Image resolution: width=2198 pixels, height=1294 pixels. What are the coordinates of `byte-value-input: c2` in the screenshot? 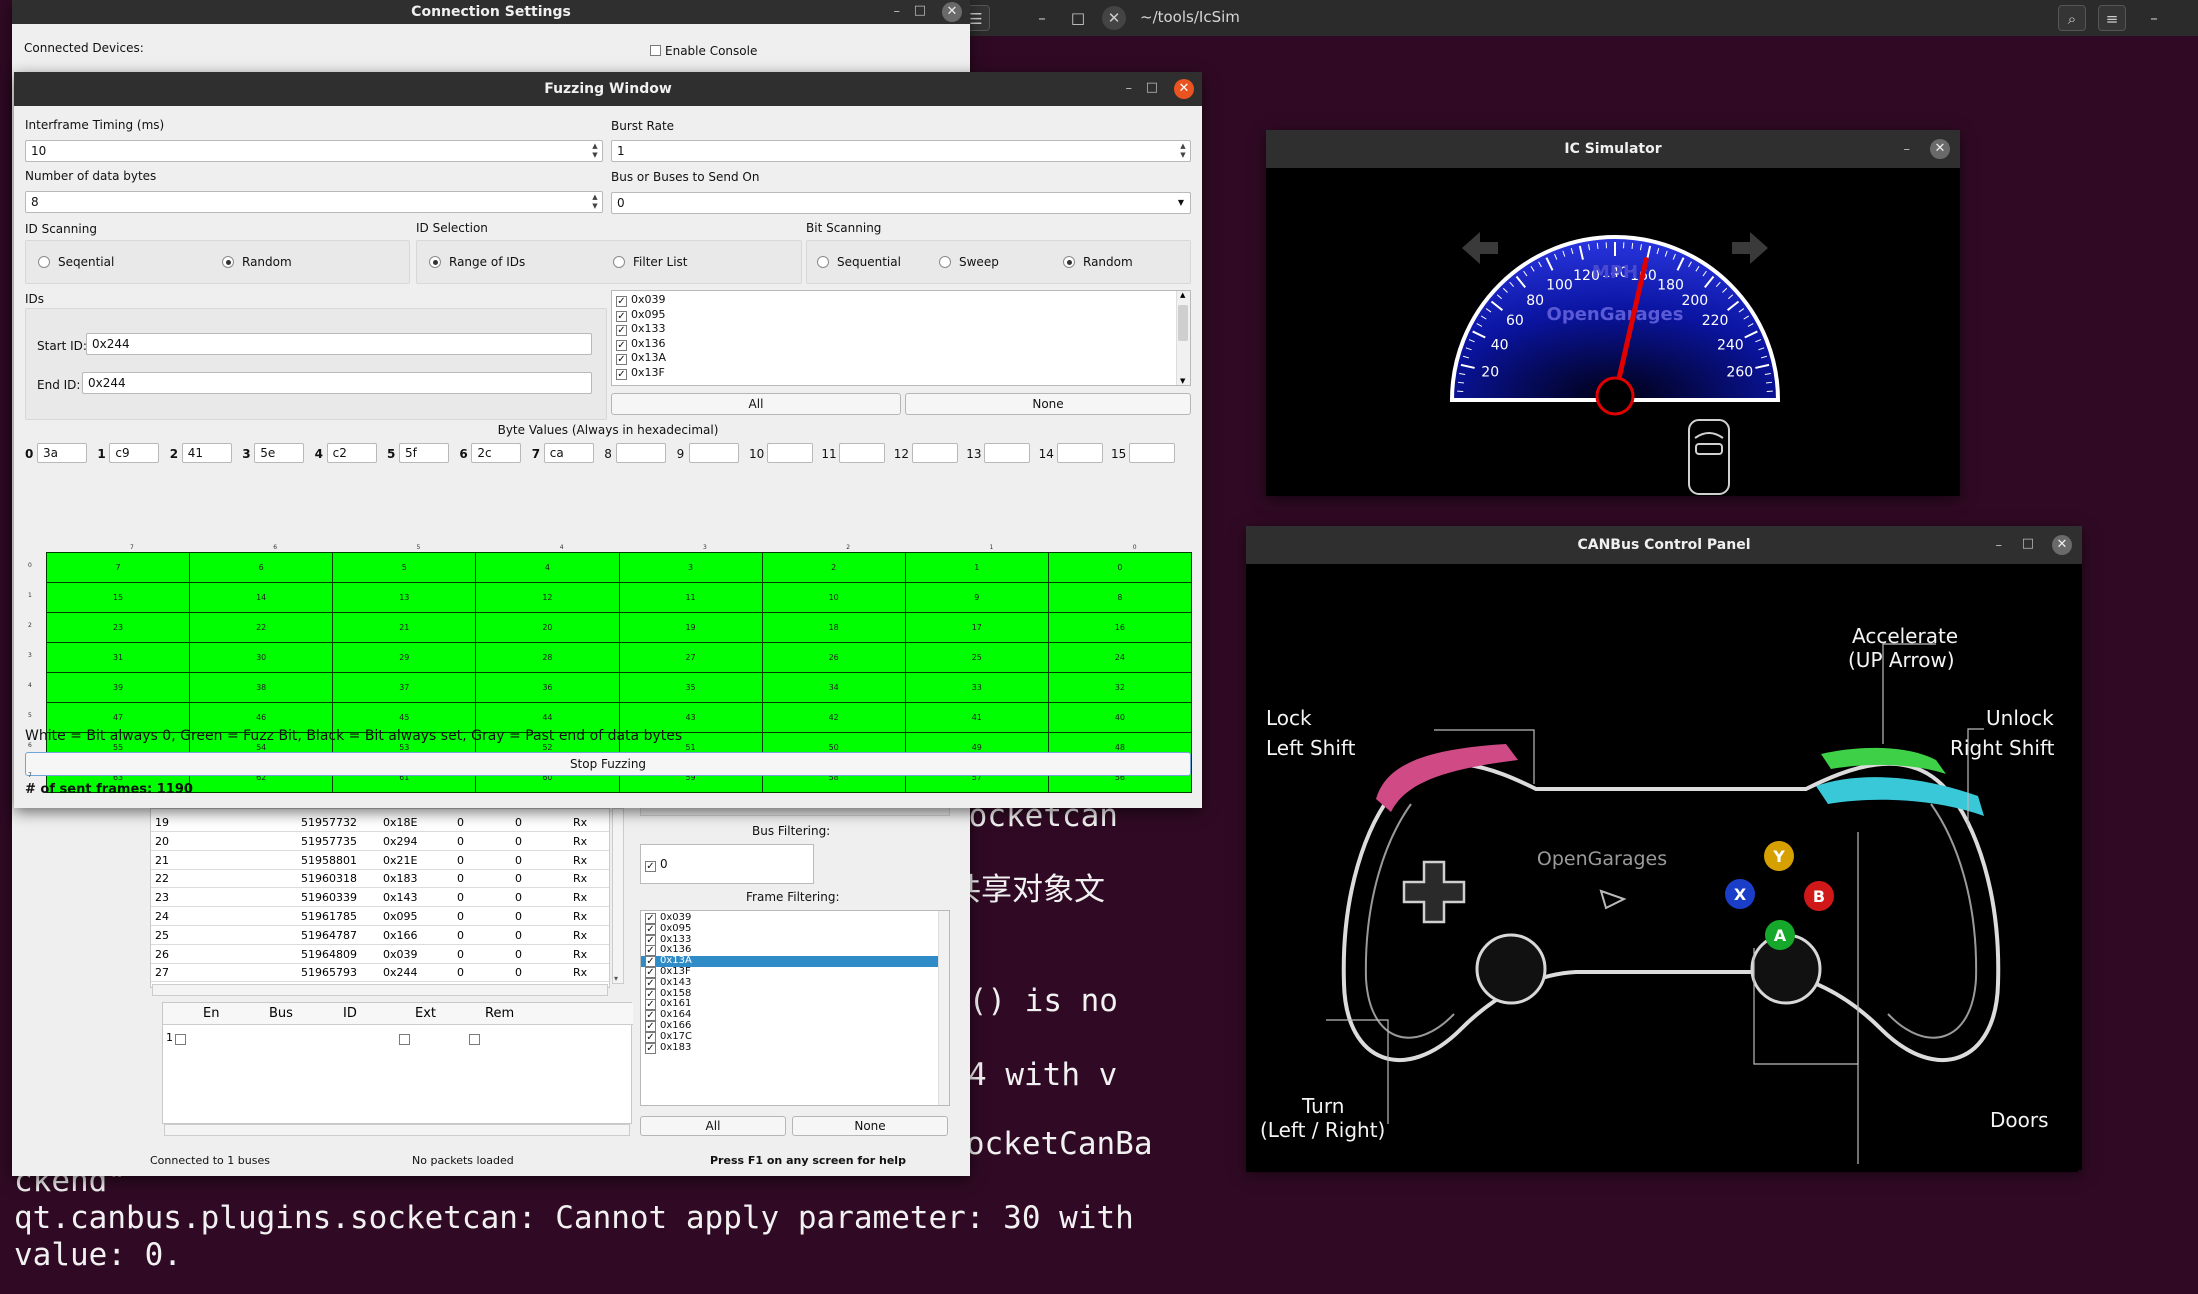 It's located at (351, 453).